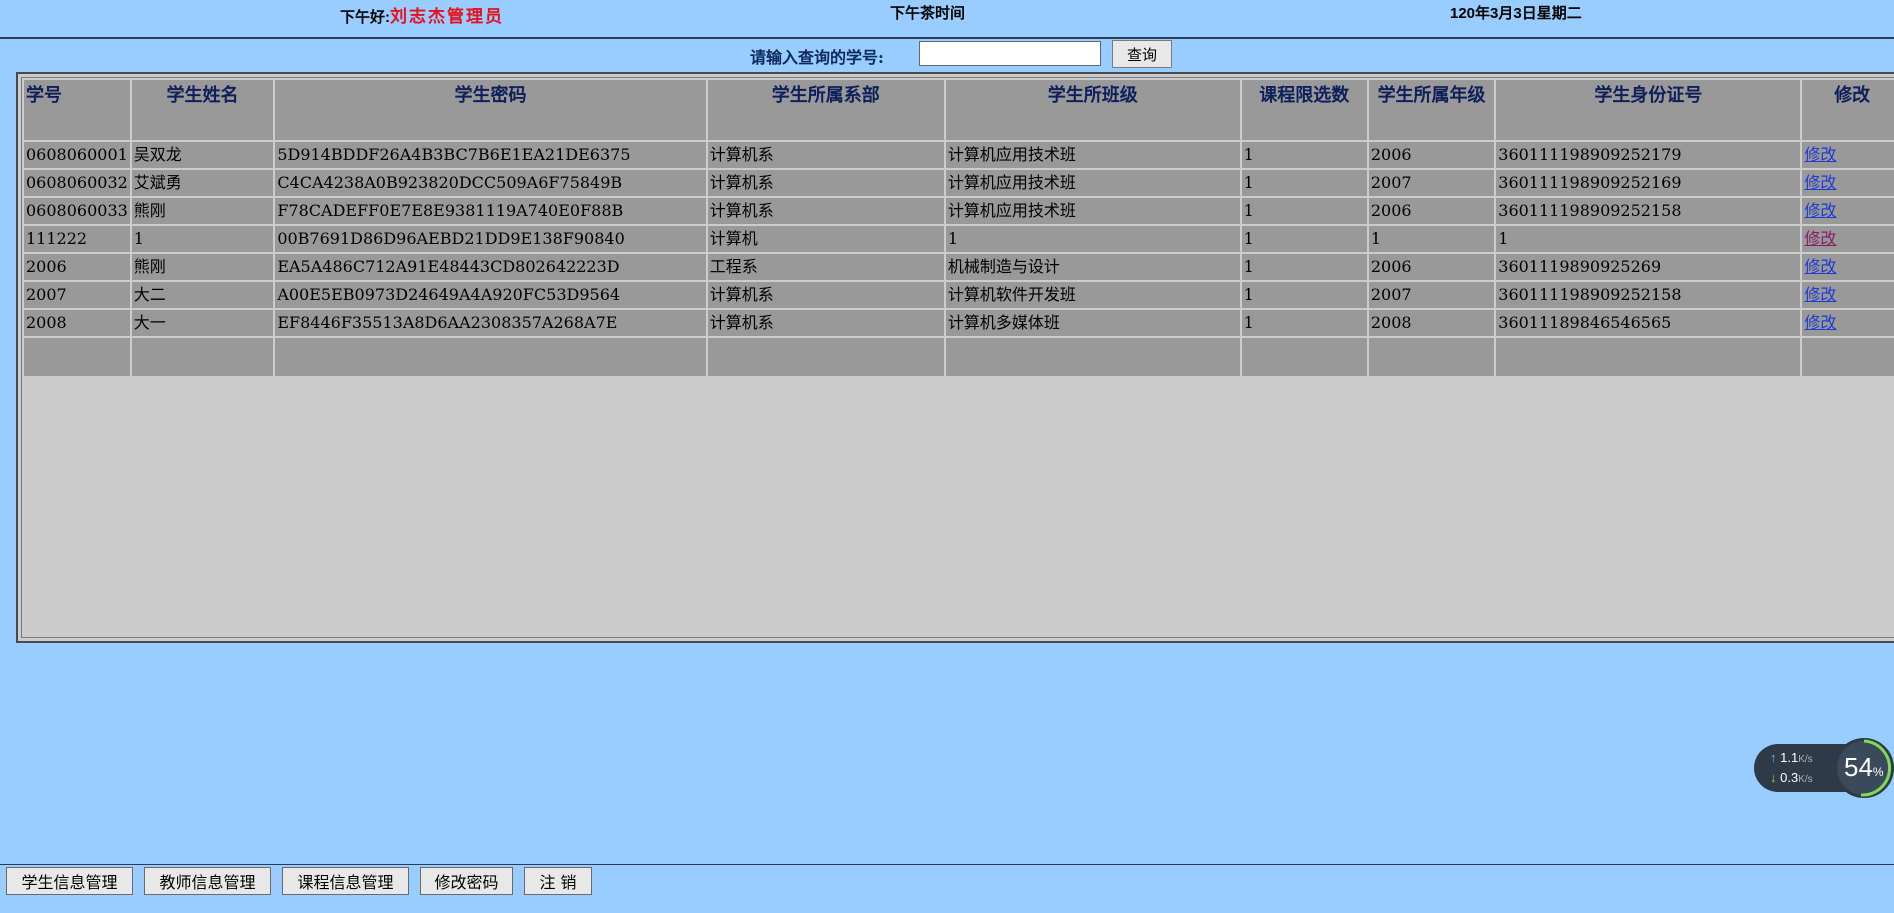  I want to click on search-label: 请输入查询的学号:, so click(817, 57).